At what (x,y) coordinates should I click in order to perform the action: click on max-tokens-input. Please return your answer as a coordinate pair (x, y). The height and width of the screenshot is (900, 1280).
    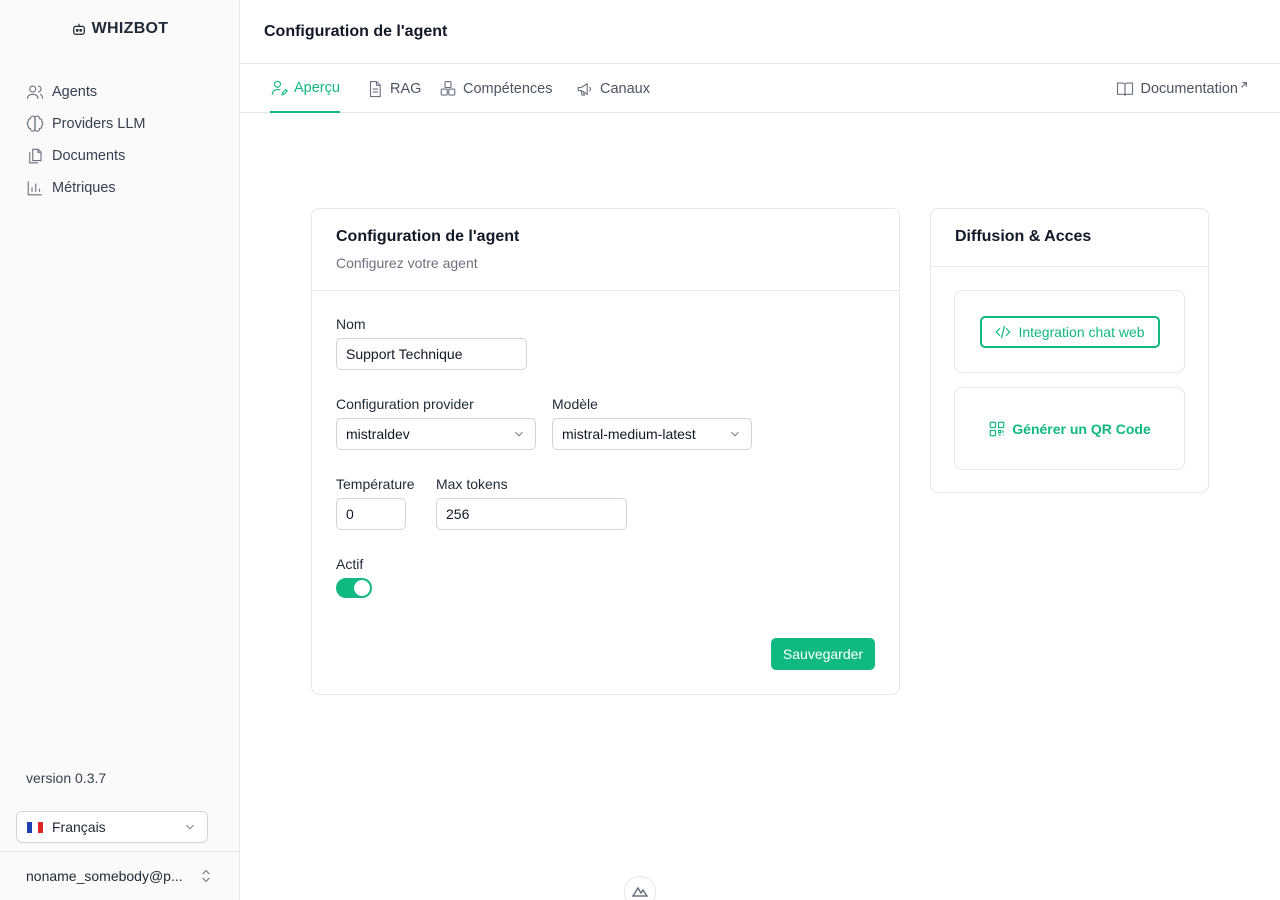
    Looking at the image, I should click on (531, 514).